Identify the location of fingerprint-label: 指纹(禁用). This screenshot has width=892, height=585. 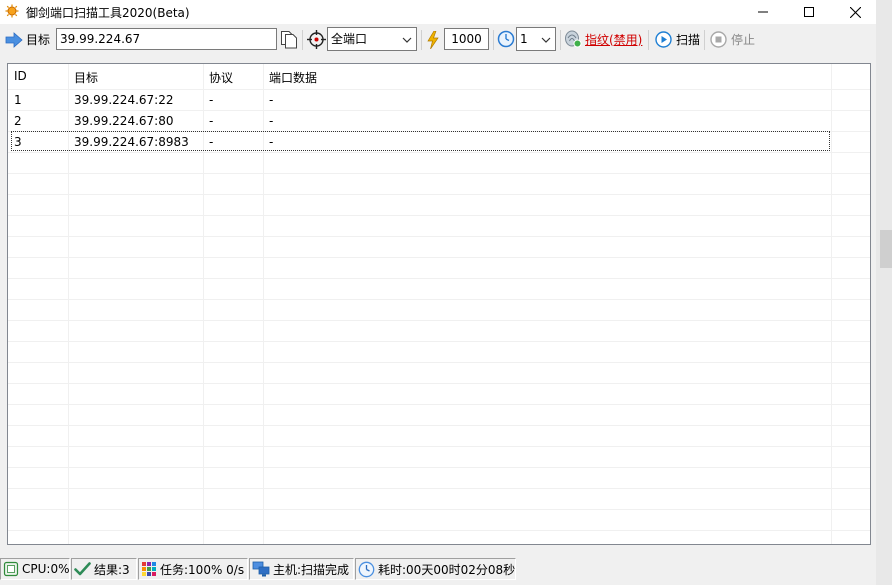
(614, 39).